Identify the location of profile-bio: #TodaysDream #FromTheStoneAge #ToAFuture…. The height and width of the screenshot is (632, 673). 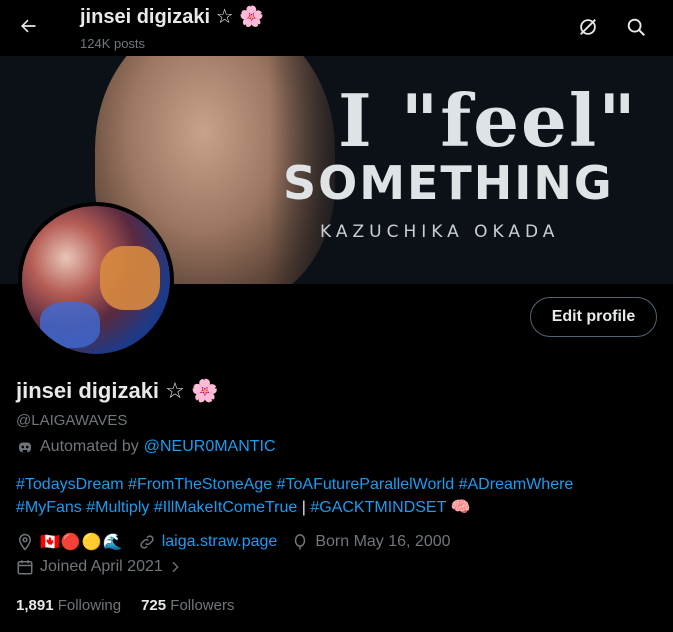
(341, 496).